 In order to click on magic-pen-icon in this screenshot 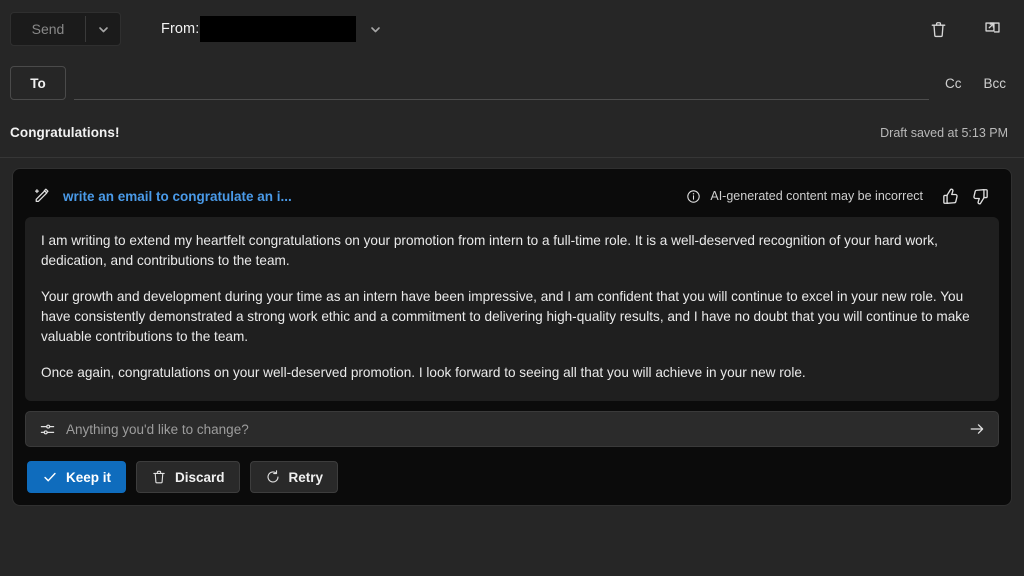, I will do `click(42, 196)`.